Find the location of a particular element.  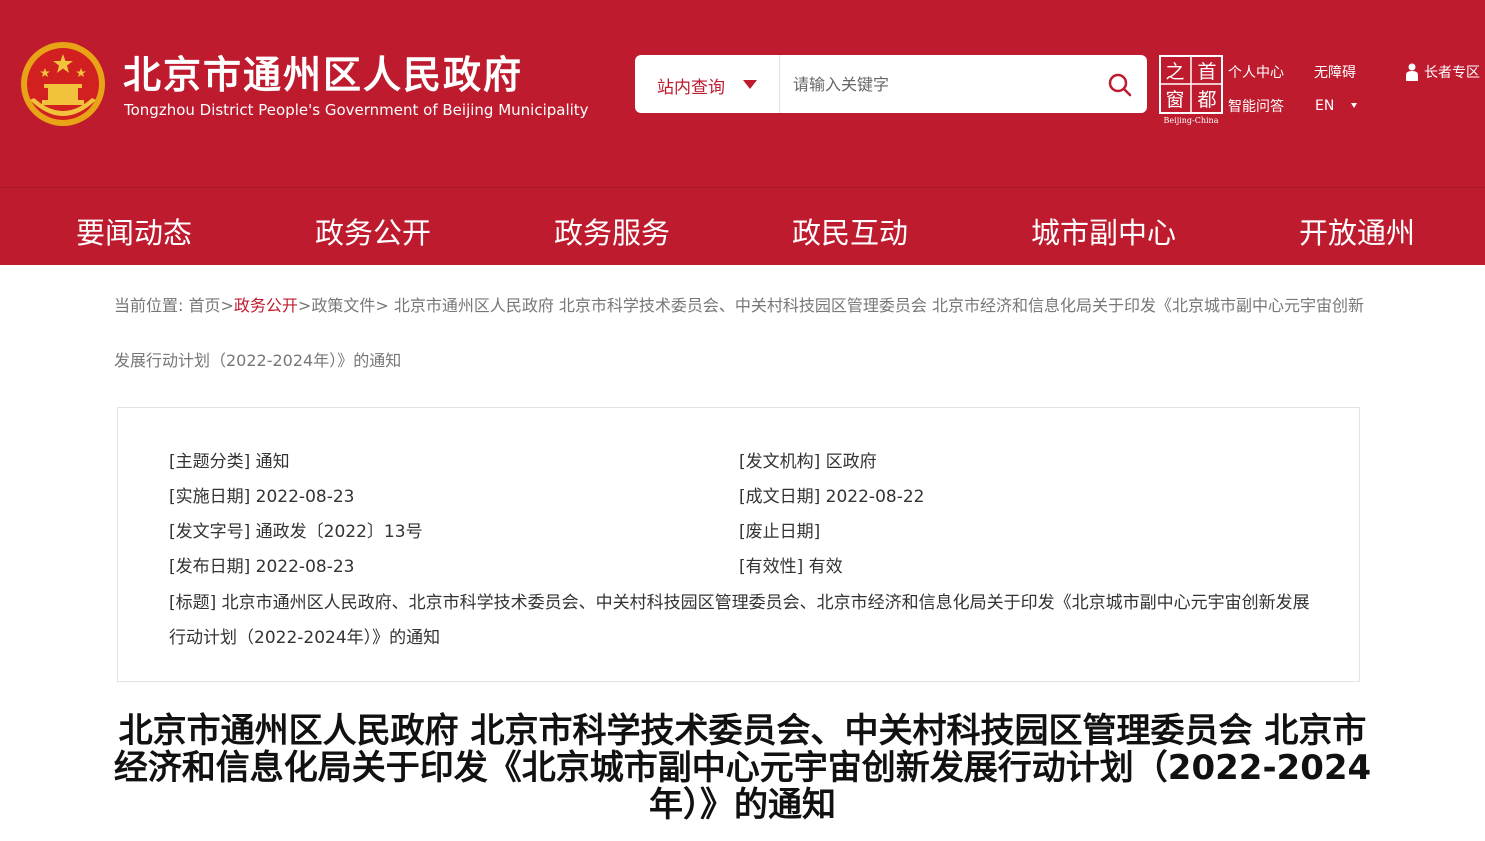

logo-caption: Beijing-China is located at coordinates (1191, 120).